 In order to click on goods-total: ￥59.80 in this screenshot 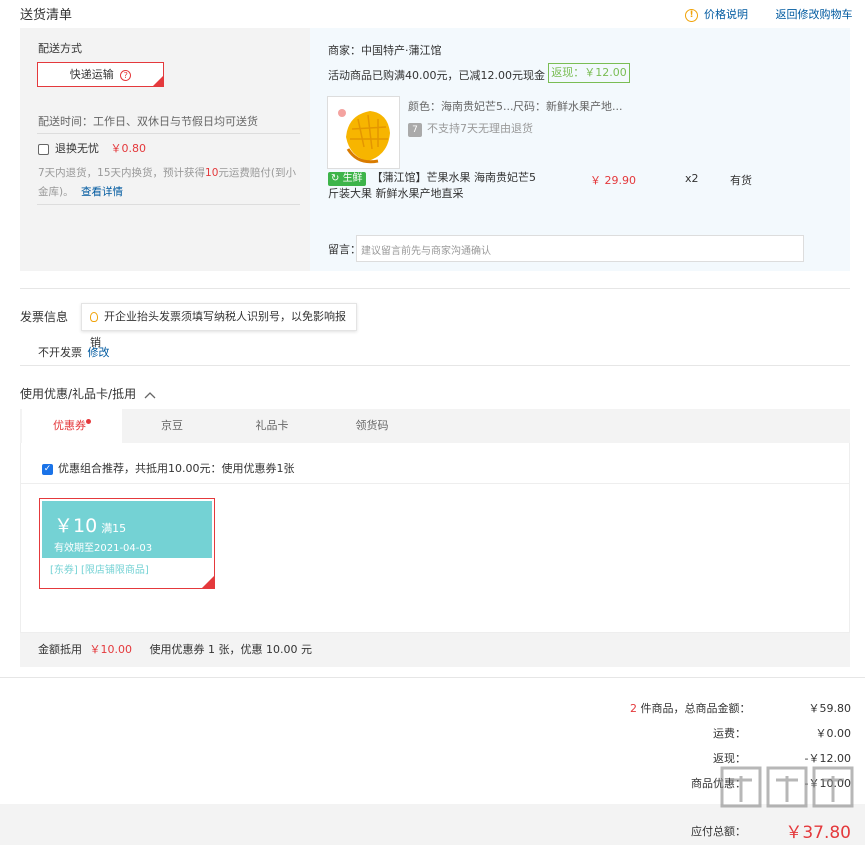, I will do `click(830, 708)`.